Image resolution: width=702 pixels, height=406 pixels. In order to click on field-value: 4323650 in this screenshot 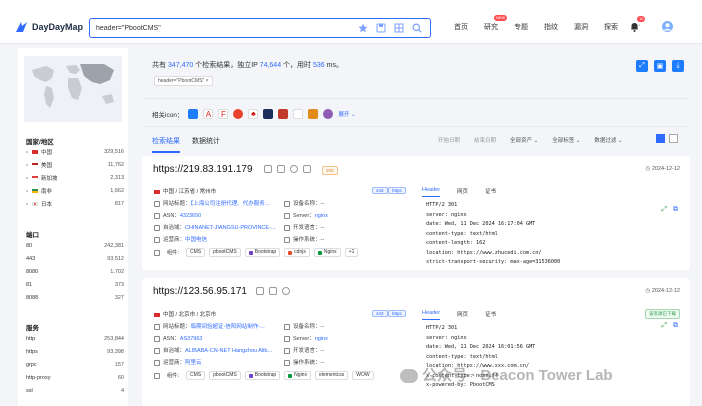, I will do `click(190, 216)`.